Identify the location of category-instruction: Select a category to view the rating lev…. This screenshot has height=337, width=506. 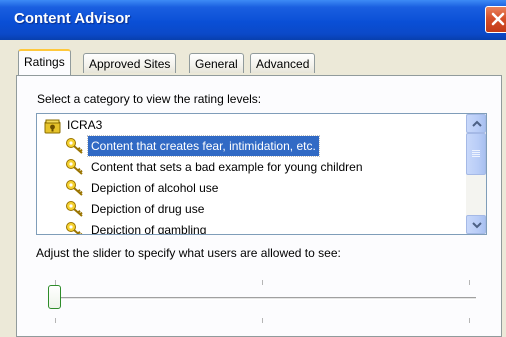
(149, 99).